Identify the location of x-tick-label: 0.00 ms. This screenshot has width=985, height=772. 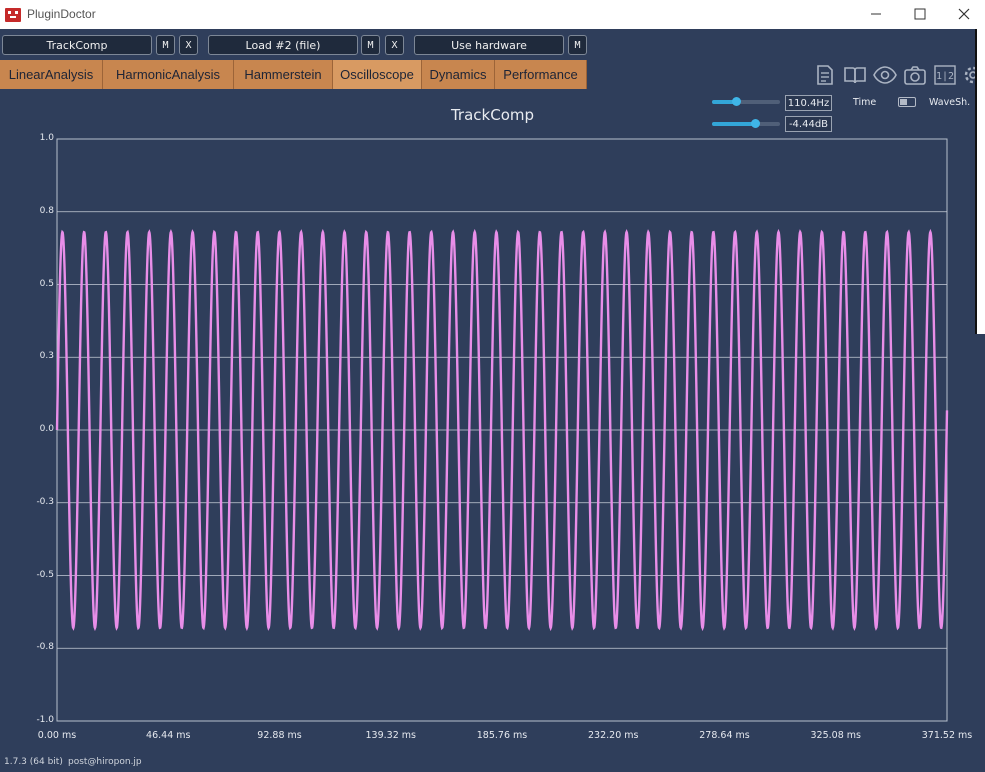
(57, 735).